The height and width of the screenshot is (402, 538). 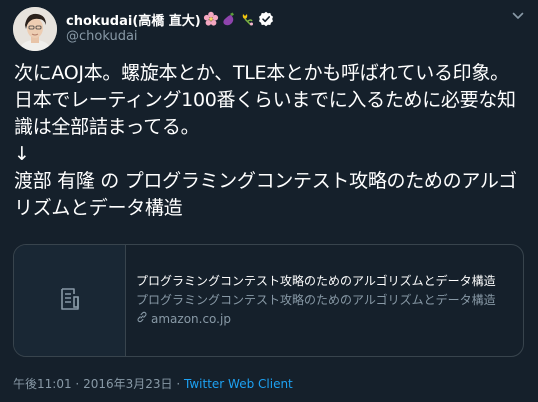 What do you see at coordinates (143, 319) in the screenshot?
I see `link-icon` at bounding box center [143, 319].